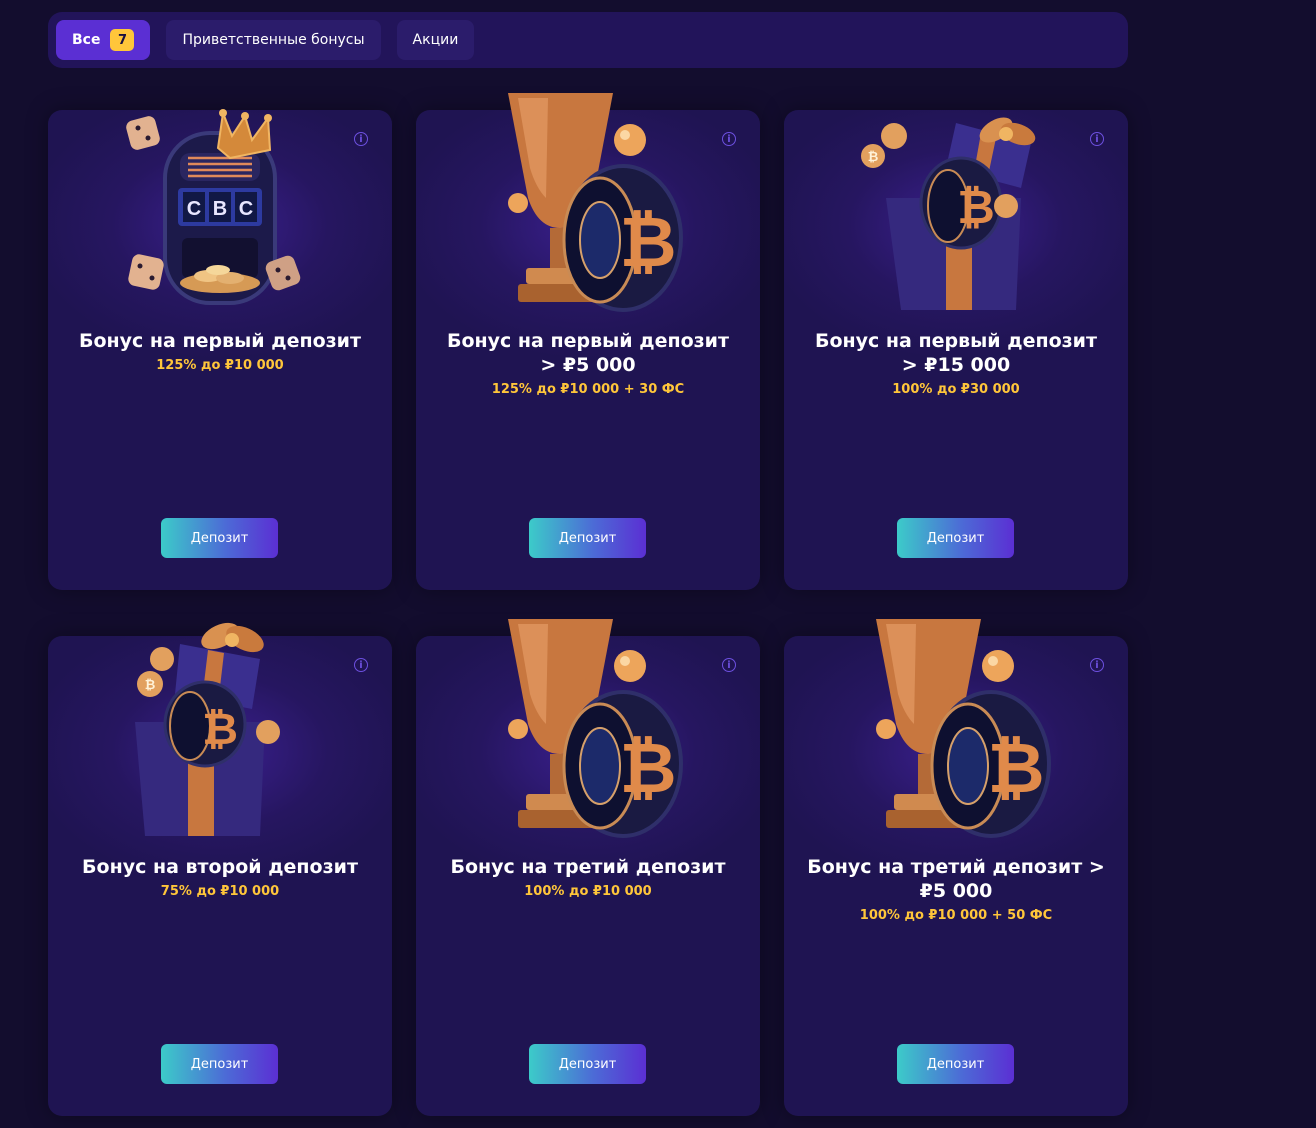 The width and height of the screenshot is (1316, 1128). Describe the element at coordinates (588, 389) in the screenshot. I see `bonus-offer-text: 125% до ₽10 000 + 30 ФС` at that location.